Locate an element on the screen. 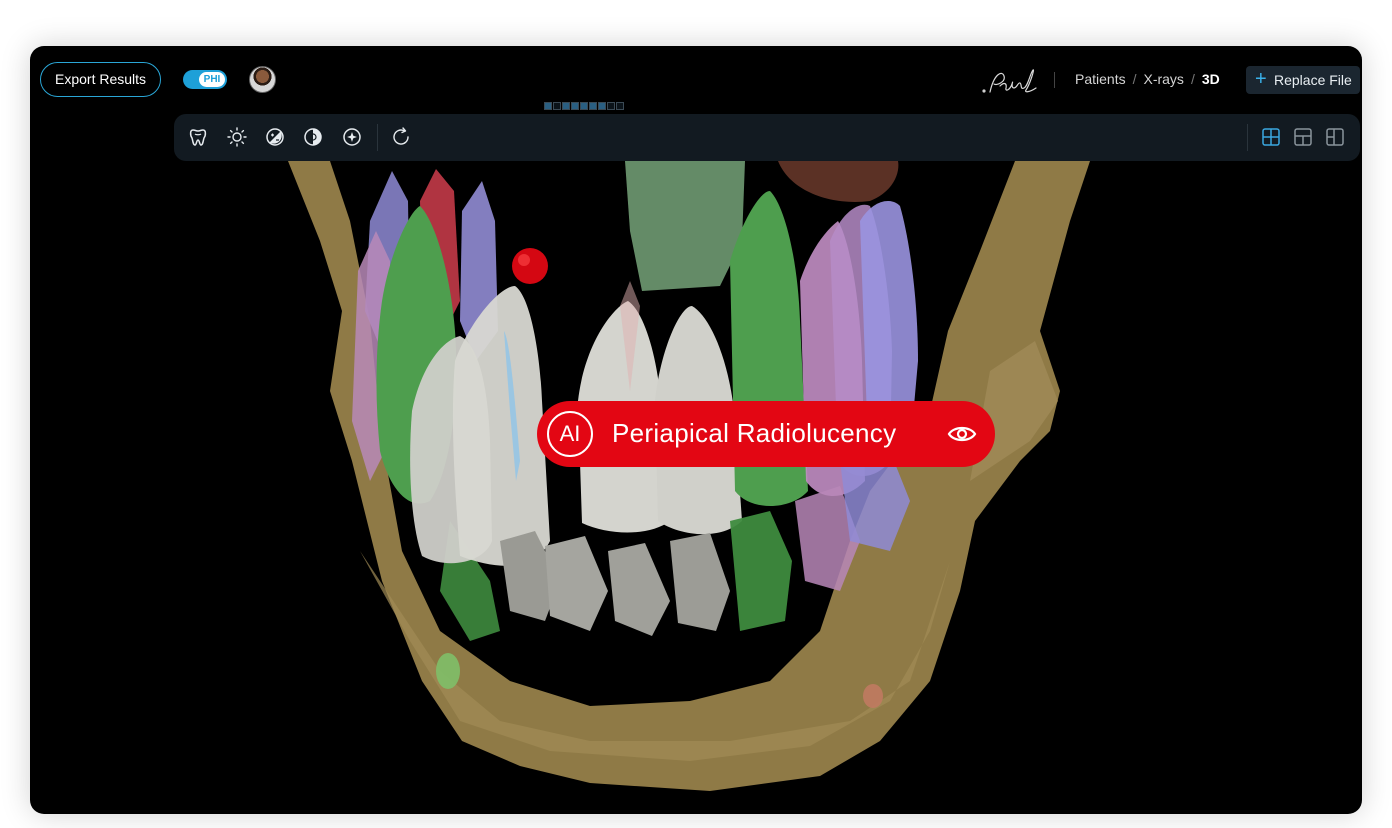 The height and width of the screenshot is (828, 1392). grid-layout-icon is located at coordinates (1271, 137).